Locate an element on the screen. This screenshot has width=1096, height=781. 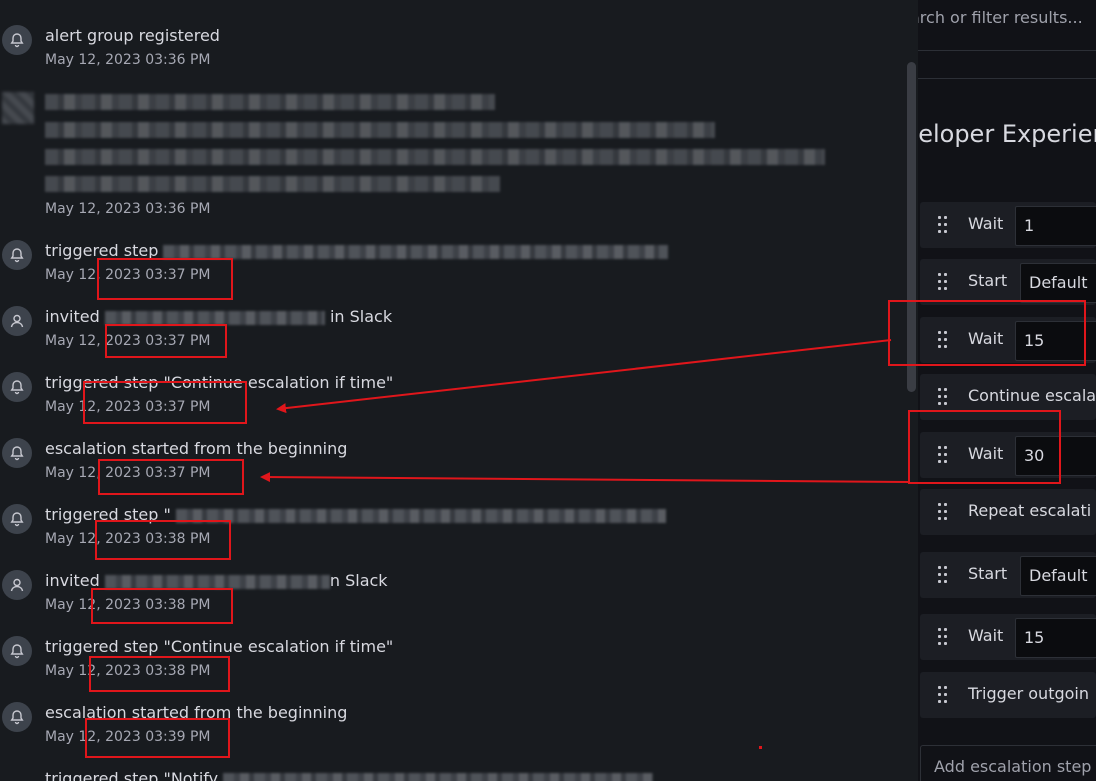
timeline-entry: May 12, 2023 03:36 PM is located at coordinates (440, 155).